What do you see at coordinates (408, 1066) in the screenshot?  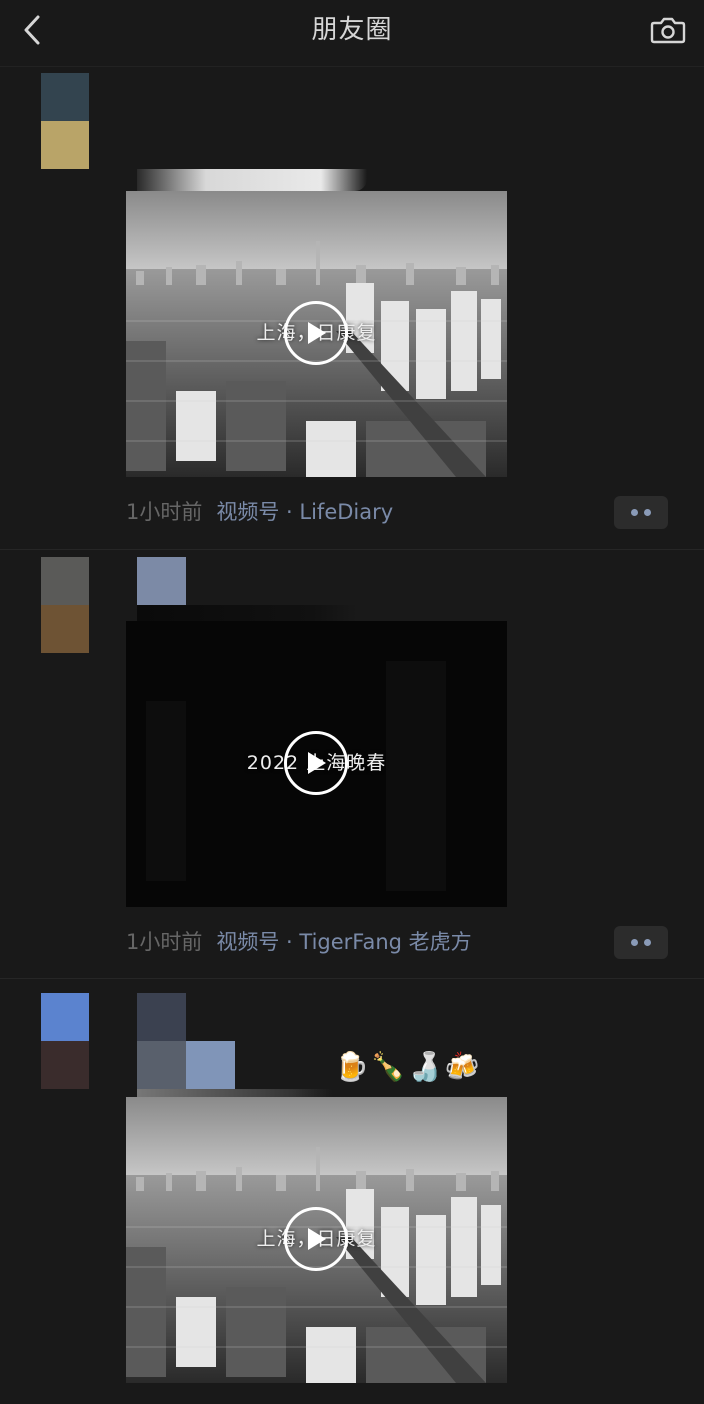 I see `post-emojis: 🍺🍾🍶🍻` at bounding box center [408, 1066].